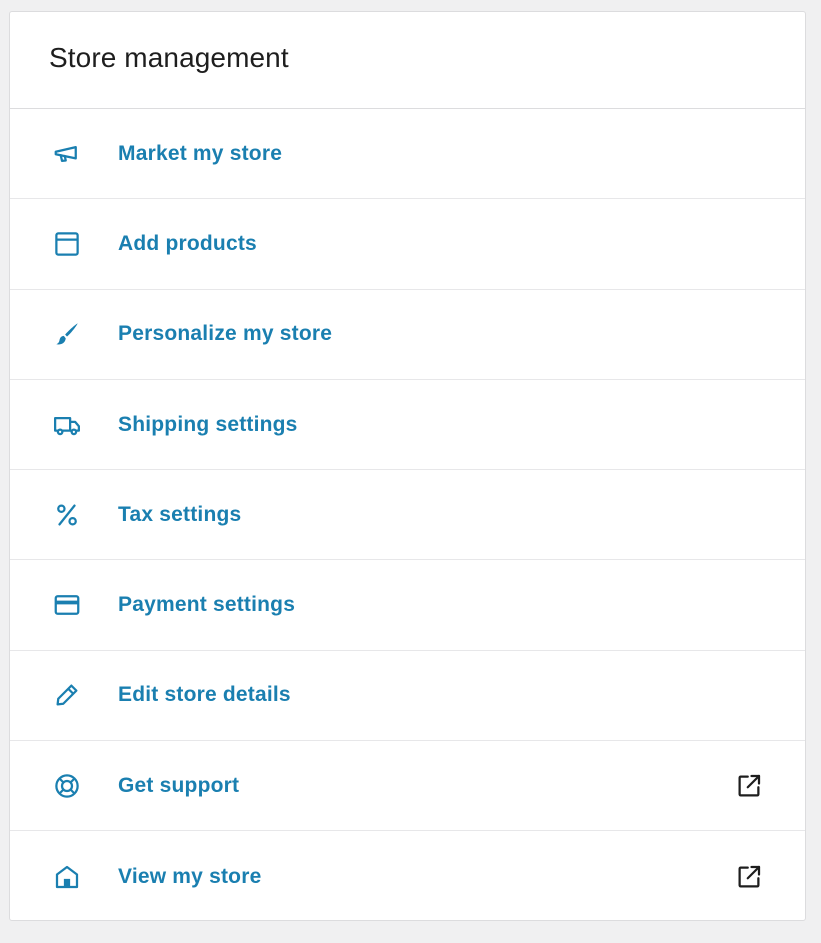  What do you see at coordinates (407, 60) in the screenshot?
I see `card-header: Store management` at bounding box center [407, 60].